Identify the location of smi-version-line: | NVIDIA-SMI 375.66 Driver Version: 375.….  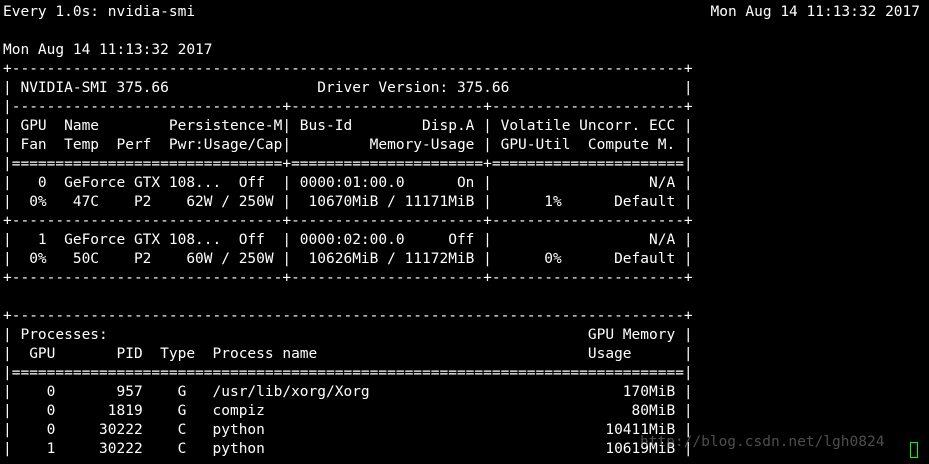
(348, 88).